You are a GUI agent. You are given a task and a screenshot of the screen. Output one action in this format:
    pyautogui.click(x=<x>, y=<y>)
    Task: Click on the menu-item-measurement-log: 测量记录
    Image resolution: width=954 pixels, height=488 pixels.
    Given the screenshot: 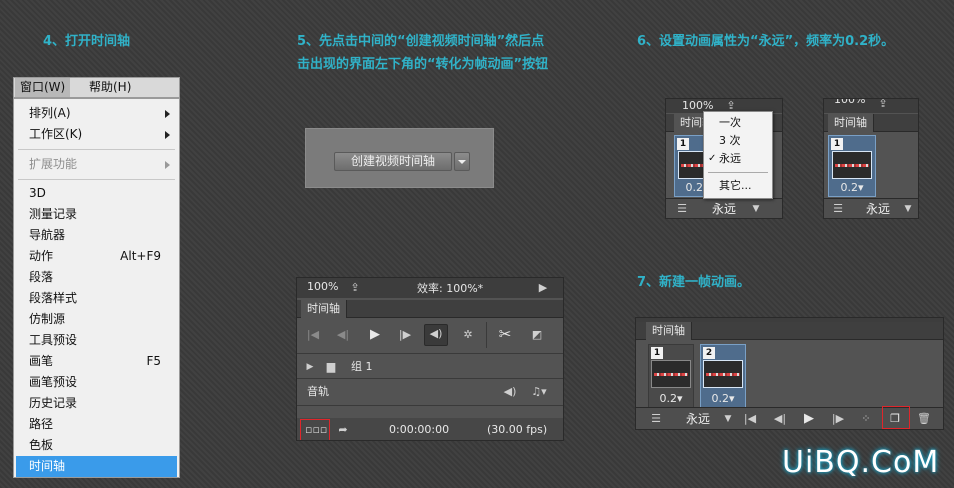 What is the action you would take?
    pyautogui.click(x=96, y=214)
    